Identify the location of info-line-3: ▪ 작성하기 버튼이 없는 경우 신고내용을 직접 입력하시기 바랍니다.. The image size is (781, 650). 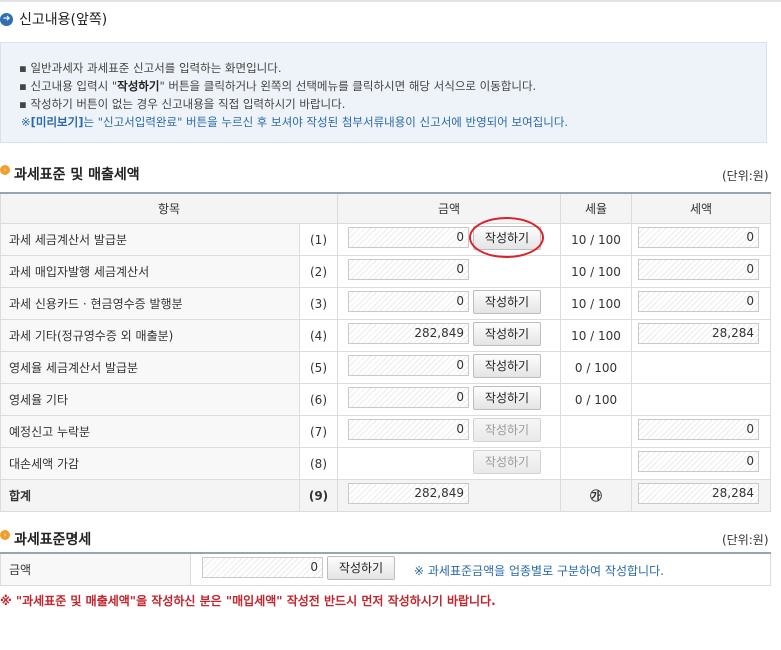
(182, 104).